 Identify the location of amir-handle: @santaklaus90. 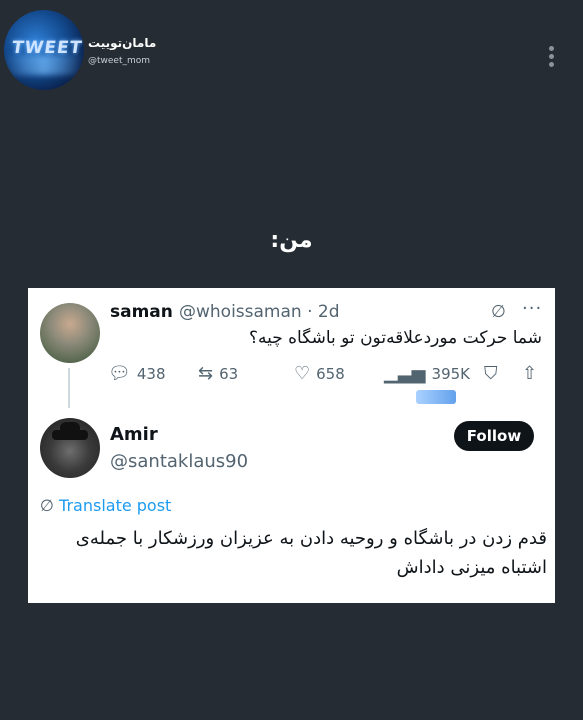
(179, 461).